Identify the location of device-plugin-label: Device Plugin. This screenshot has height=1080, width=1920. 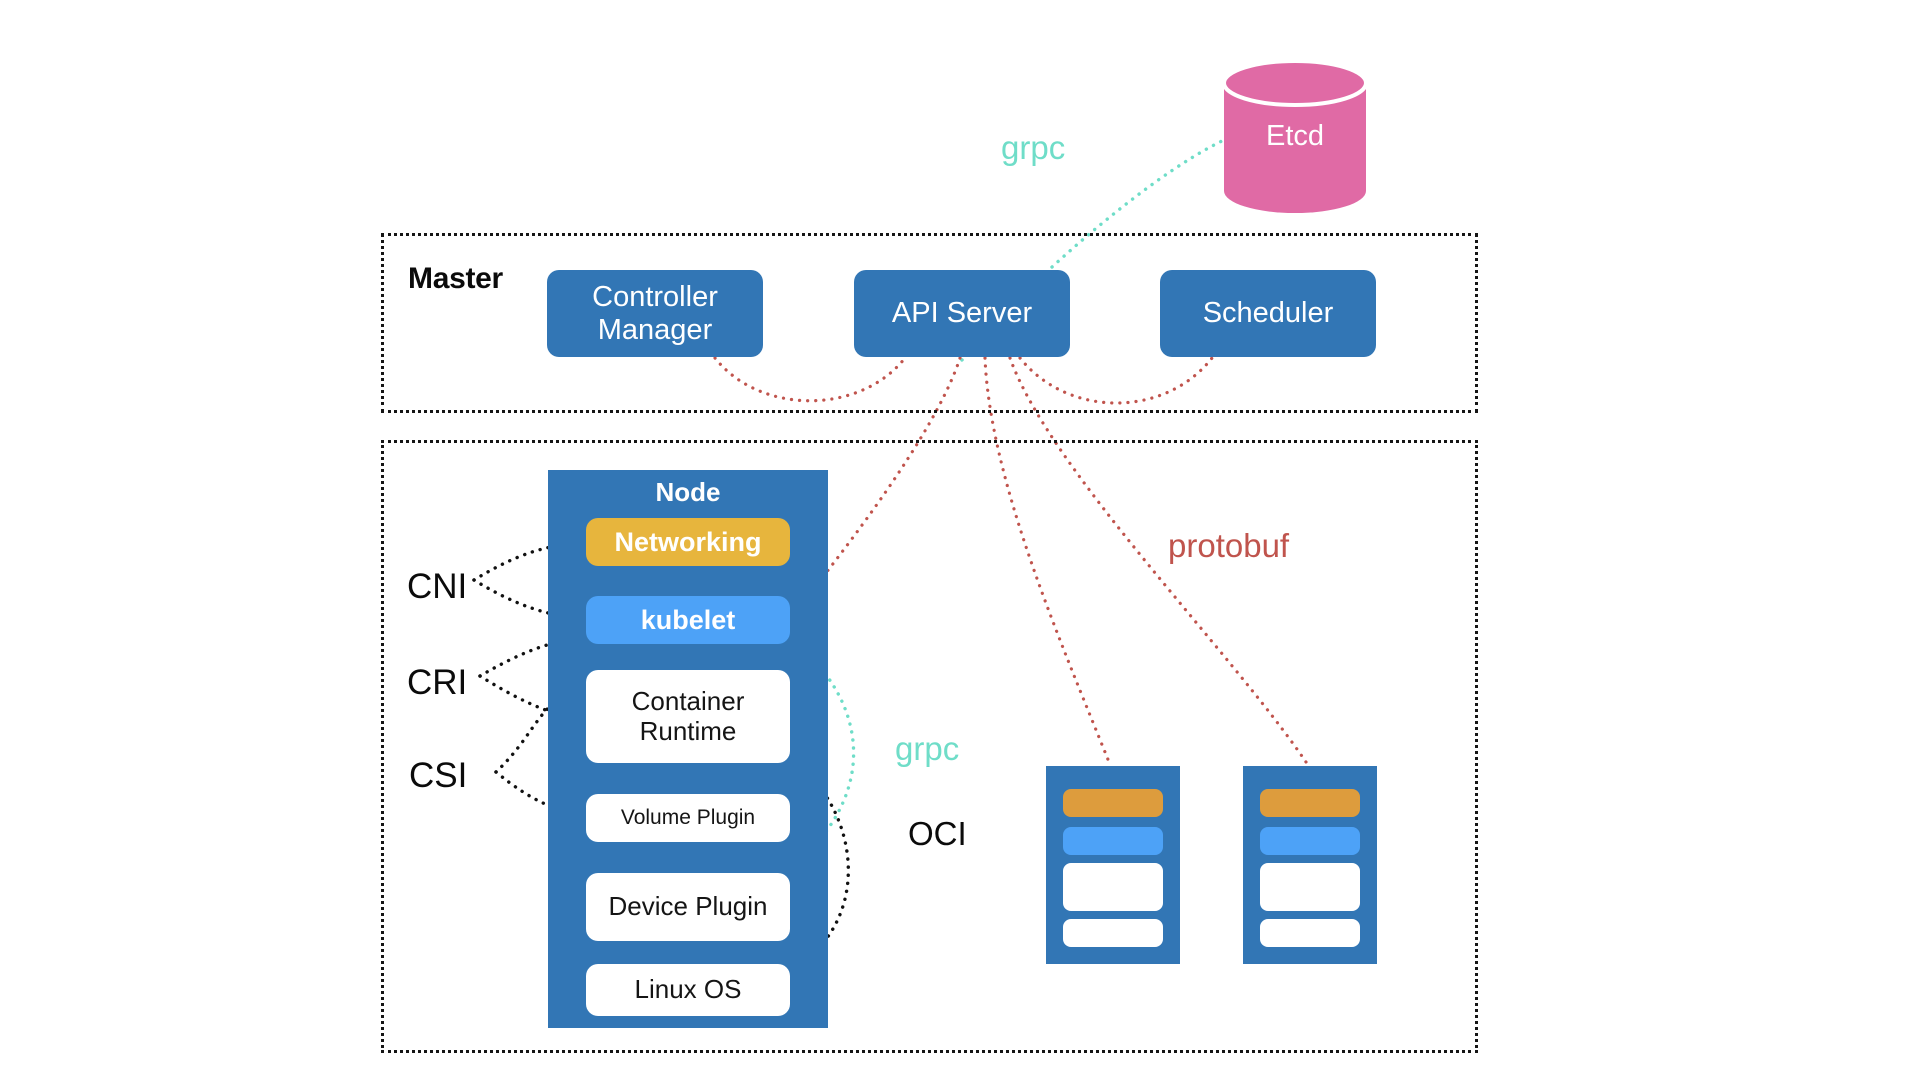
(688, 906).